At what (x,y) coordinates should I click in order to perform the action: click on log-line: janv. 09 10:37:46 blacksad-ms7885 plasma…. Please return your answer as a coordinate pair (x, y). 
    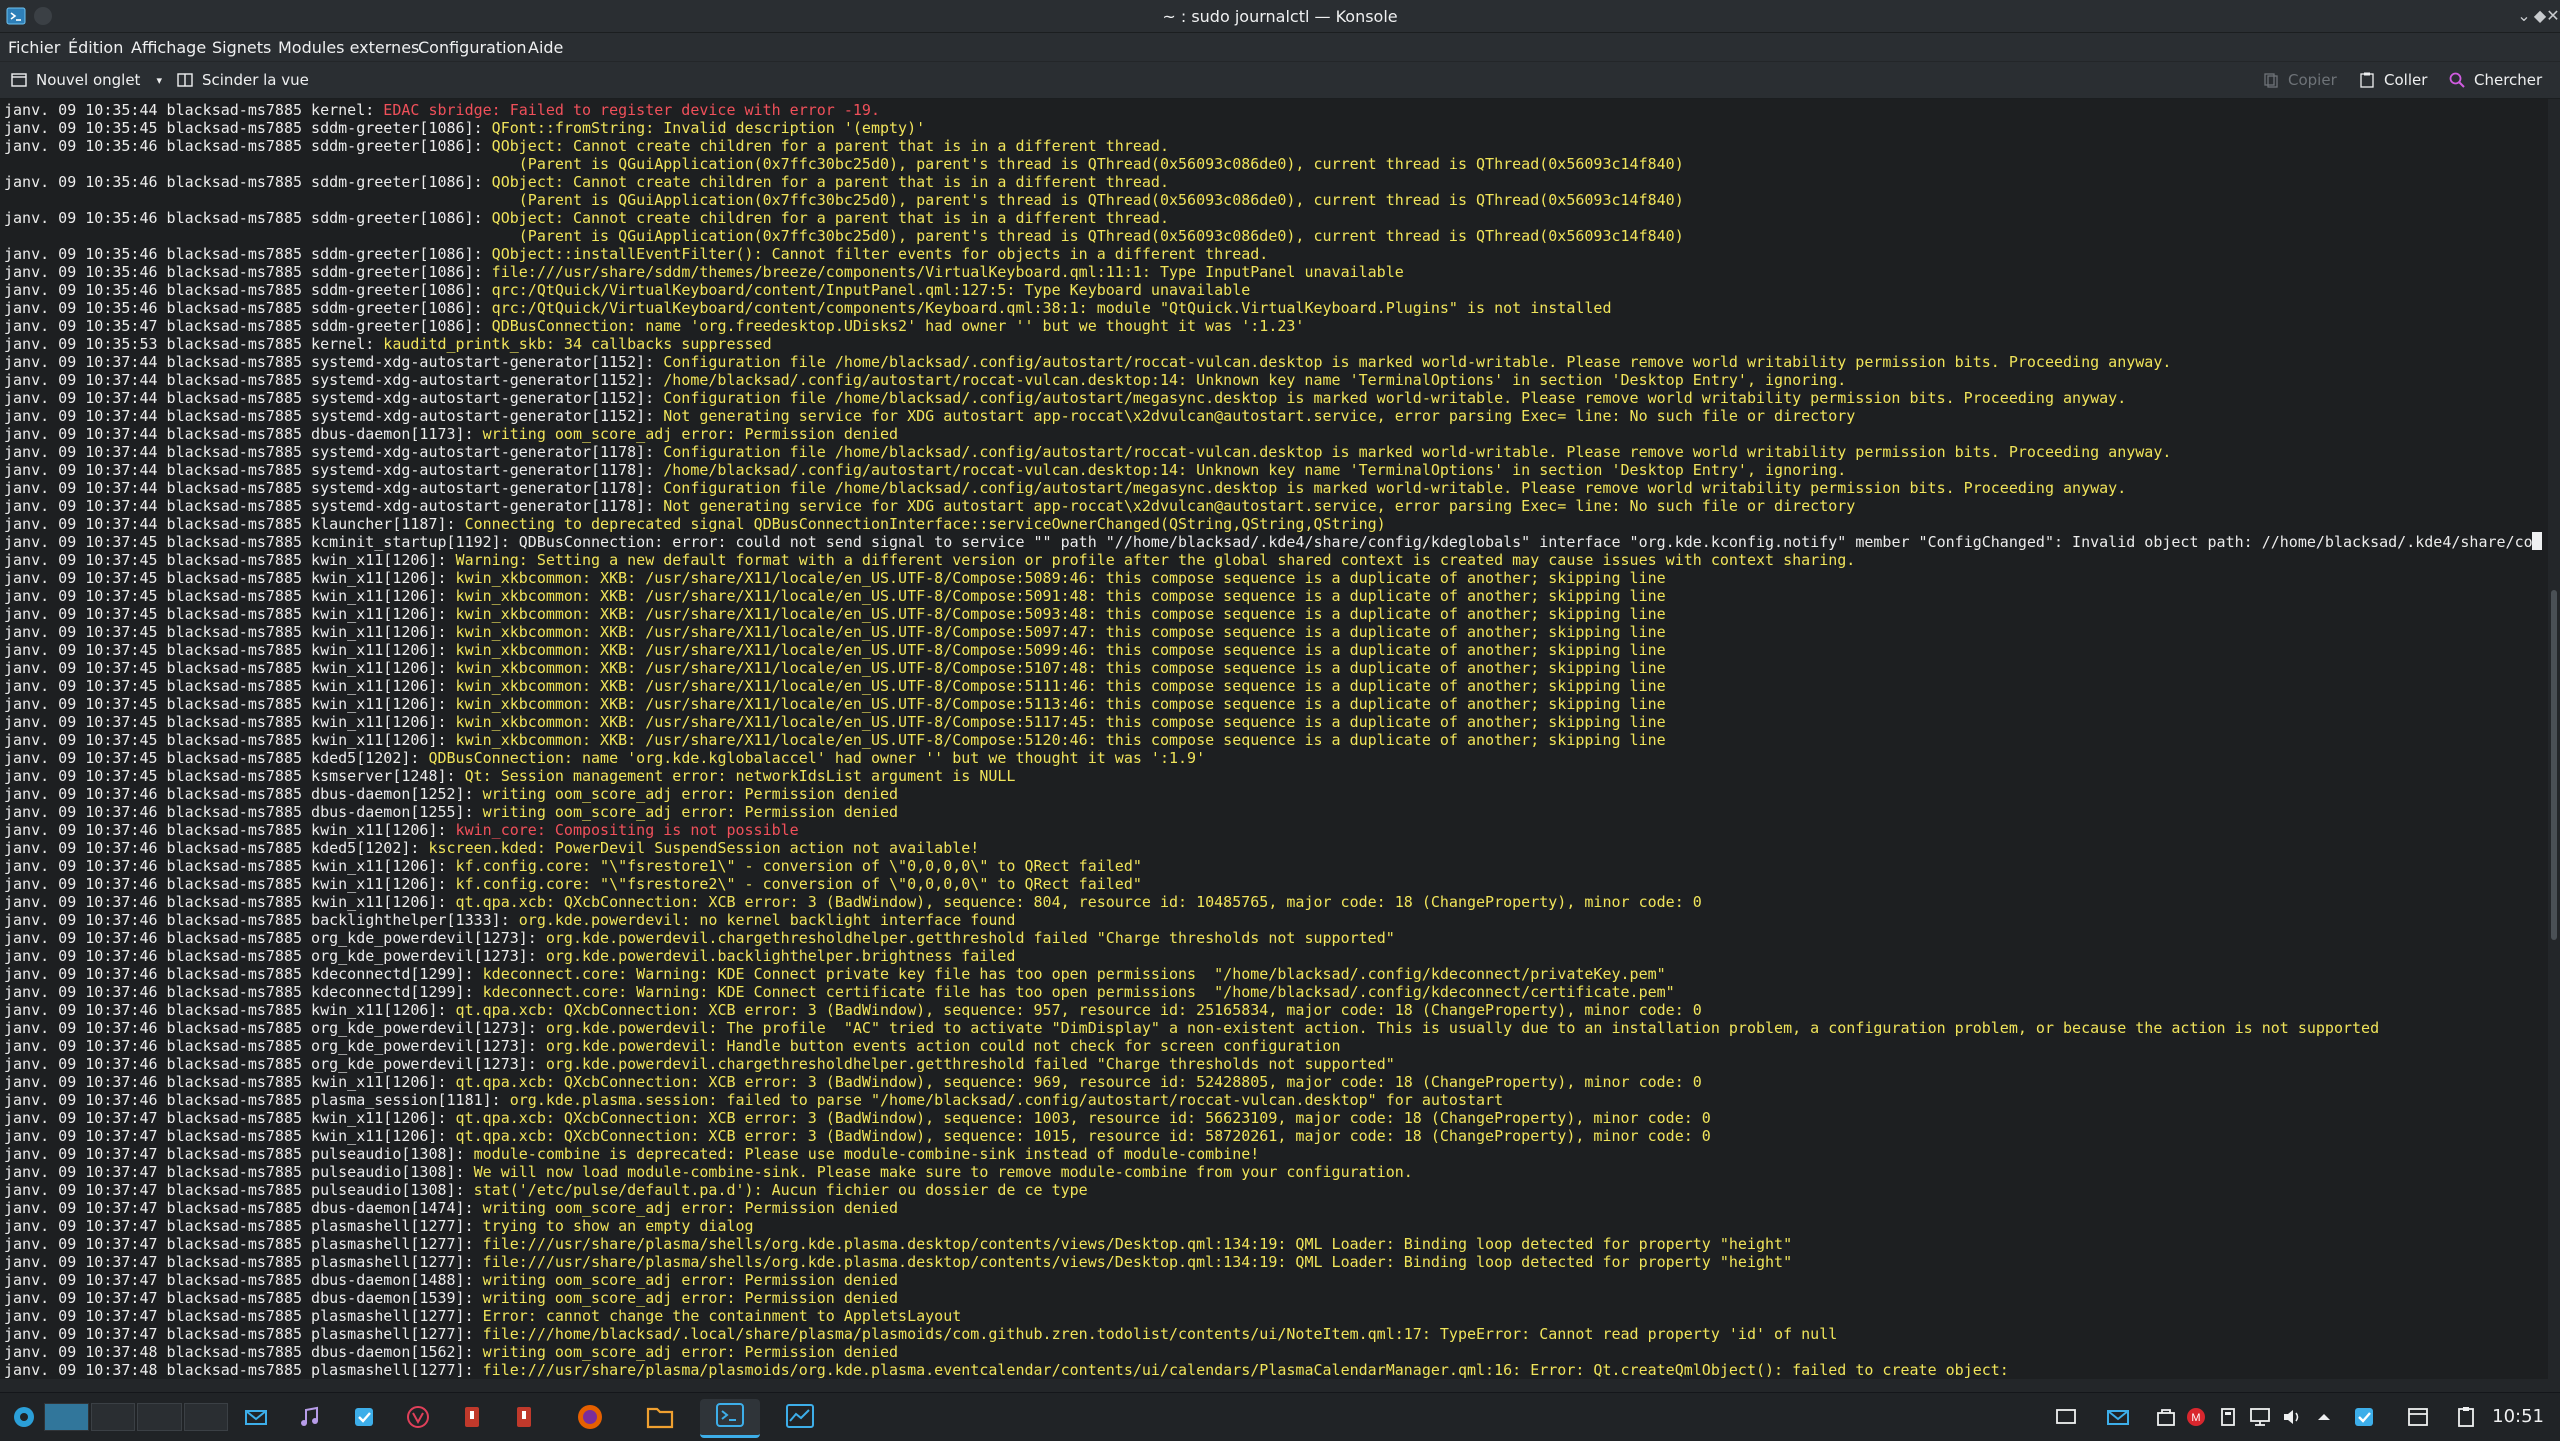
    Looking at the image, I should click on (1273, 1100).